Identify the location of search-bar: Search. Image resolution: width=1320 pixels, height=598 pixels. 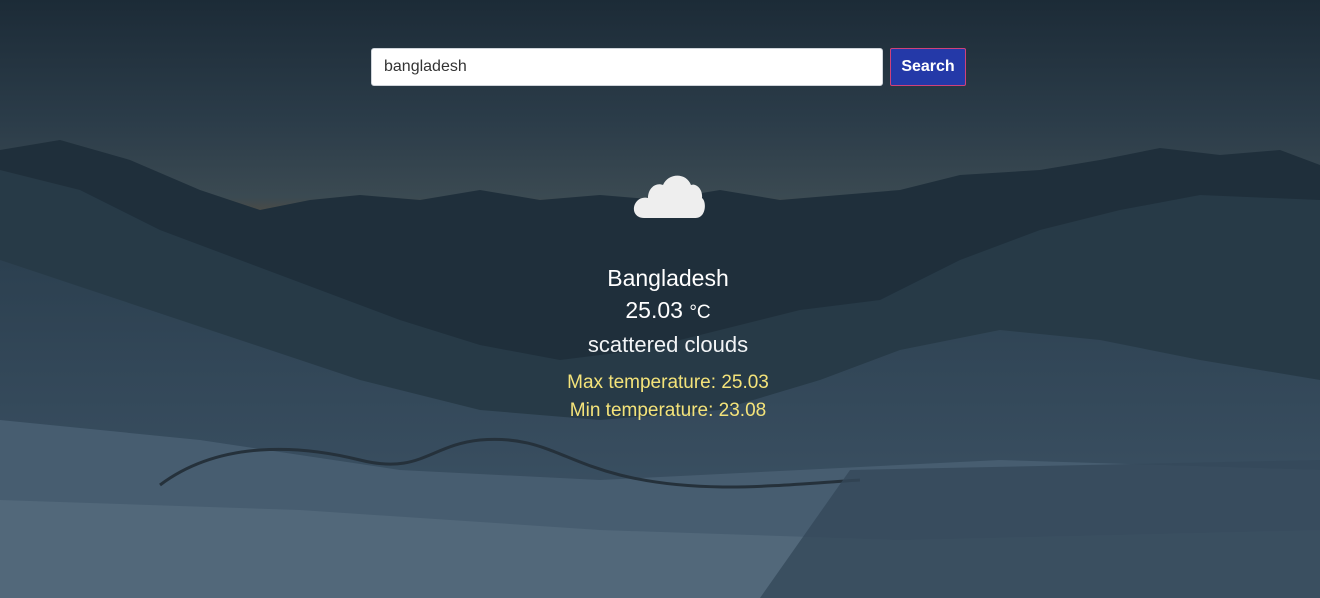
(668, 67).